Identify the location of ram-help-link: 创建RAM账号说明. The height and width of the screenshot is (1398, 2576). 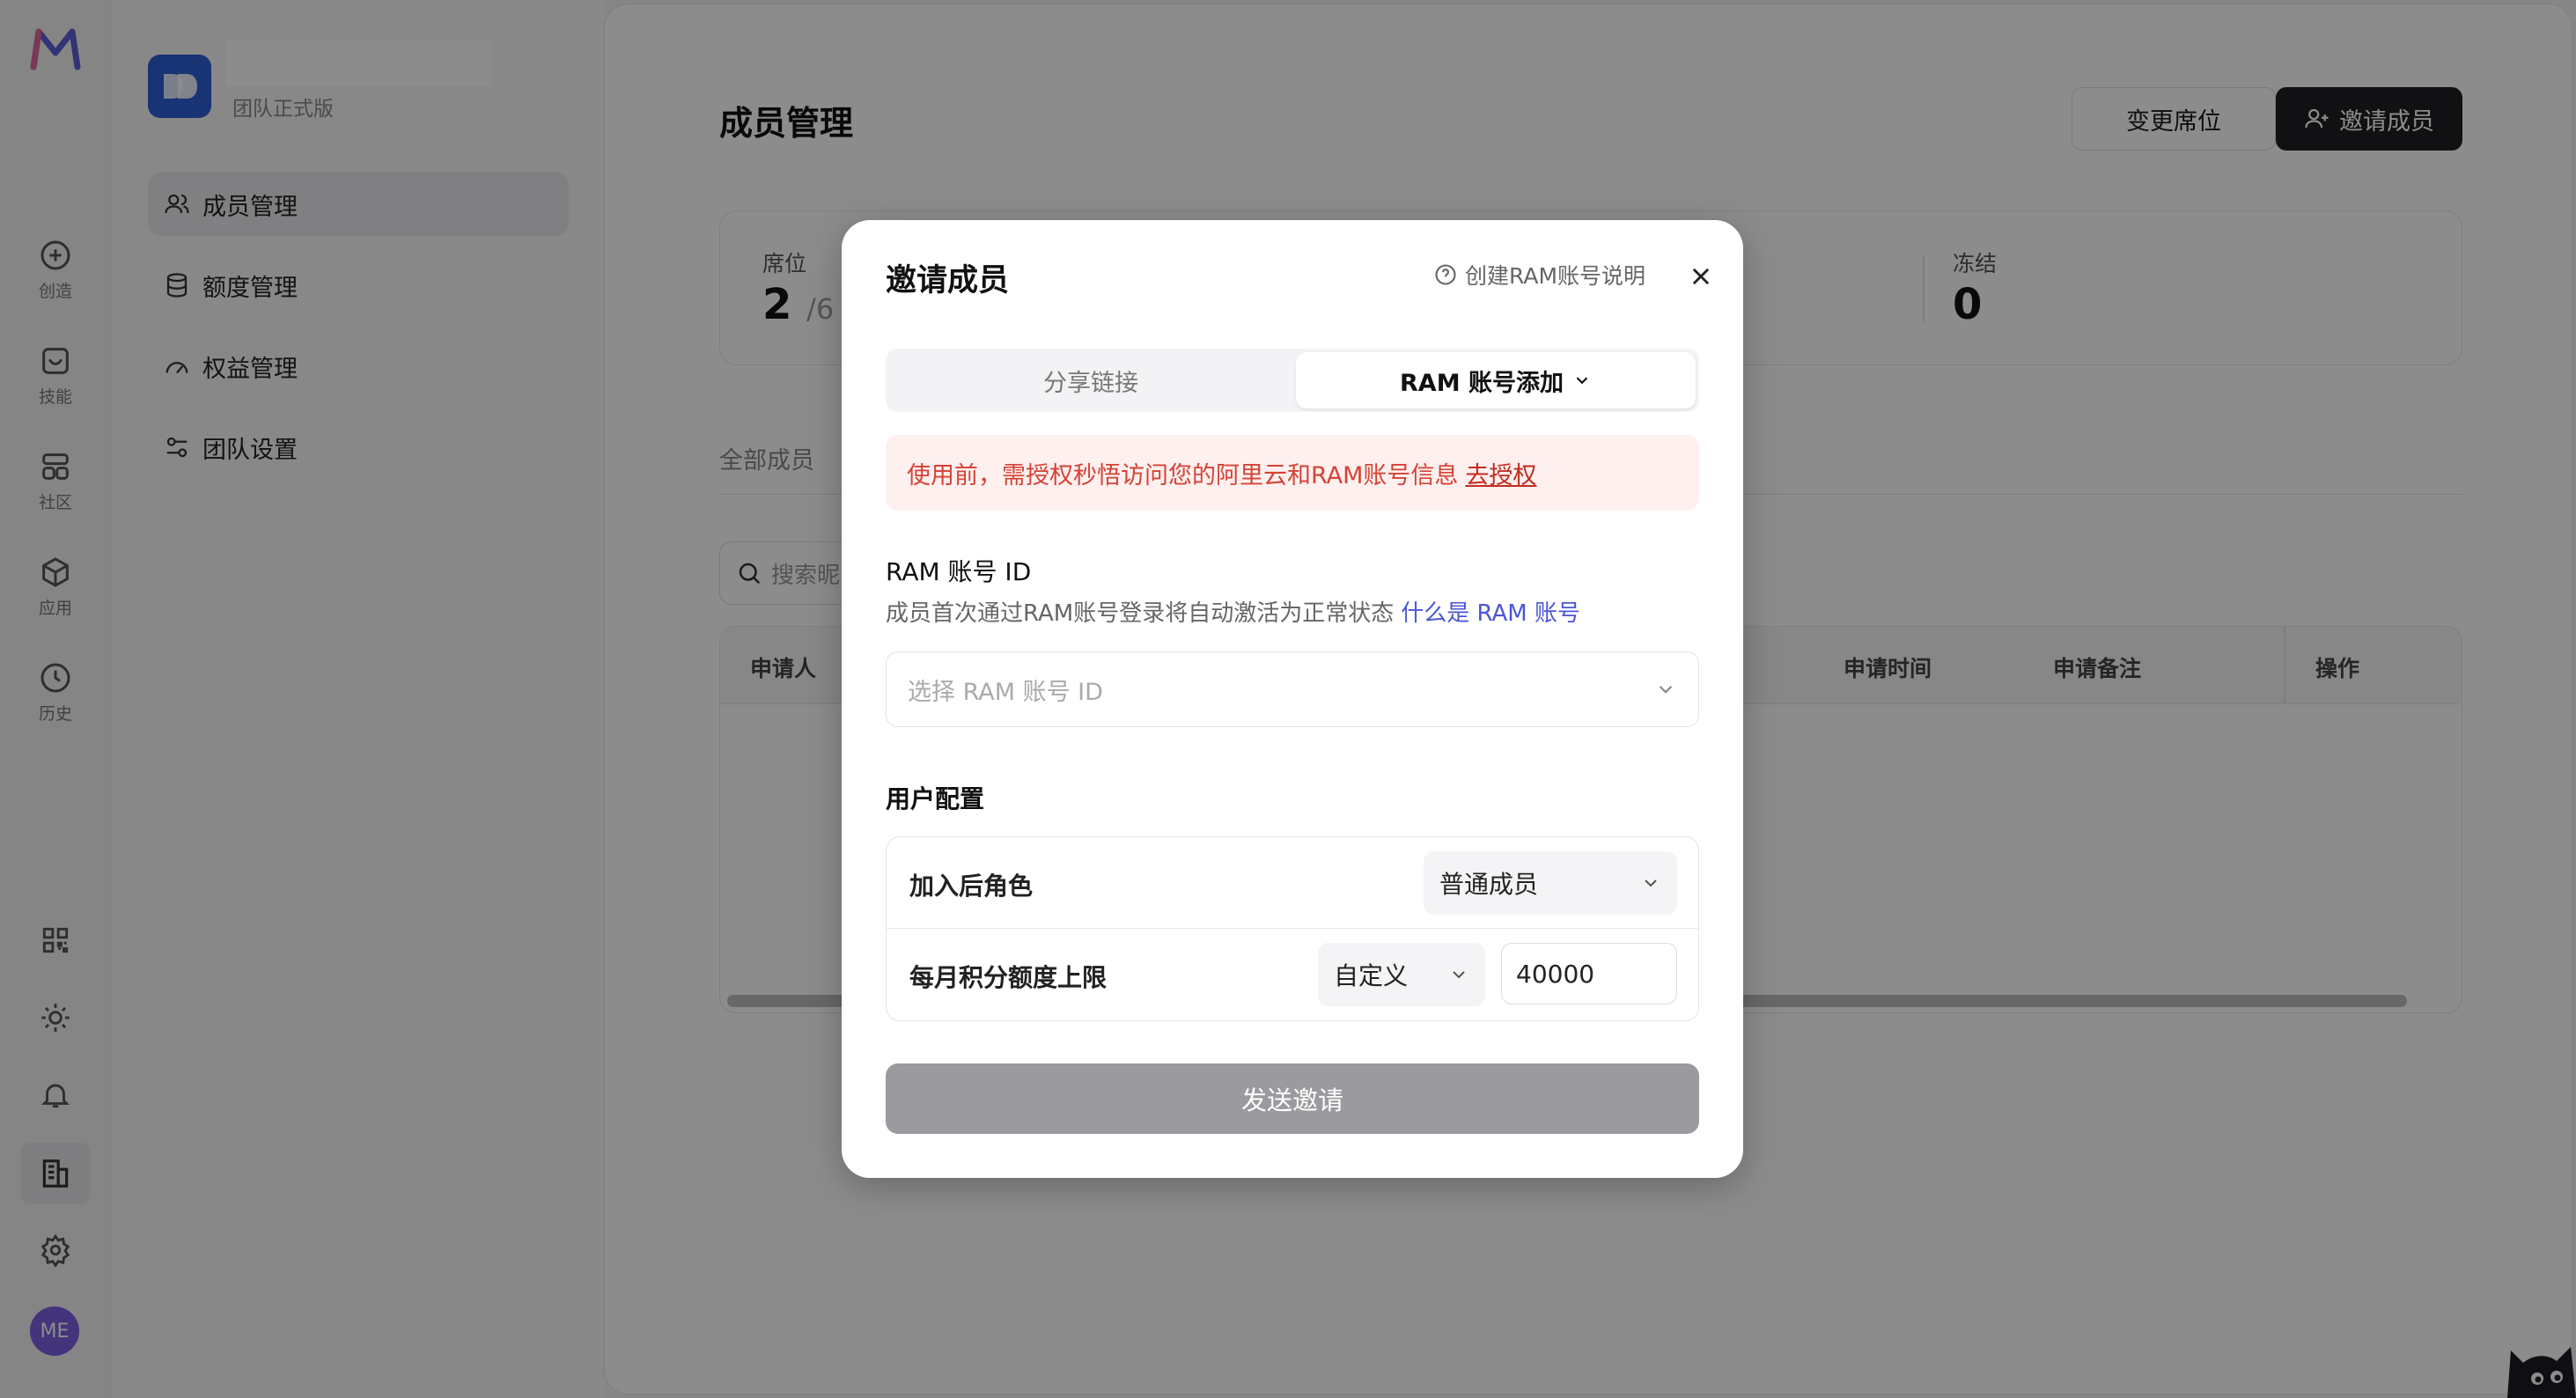
(1539, 275).